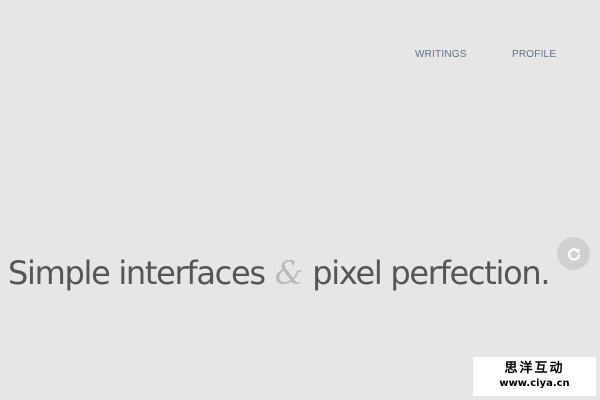 The height and width of the screenshot is (400, 600). Describe the element at coordinates (137, 273) in the screenshot. I see `hero-text-part1: Simple interfaces` at that location.